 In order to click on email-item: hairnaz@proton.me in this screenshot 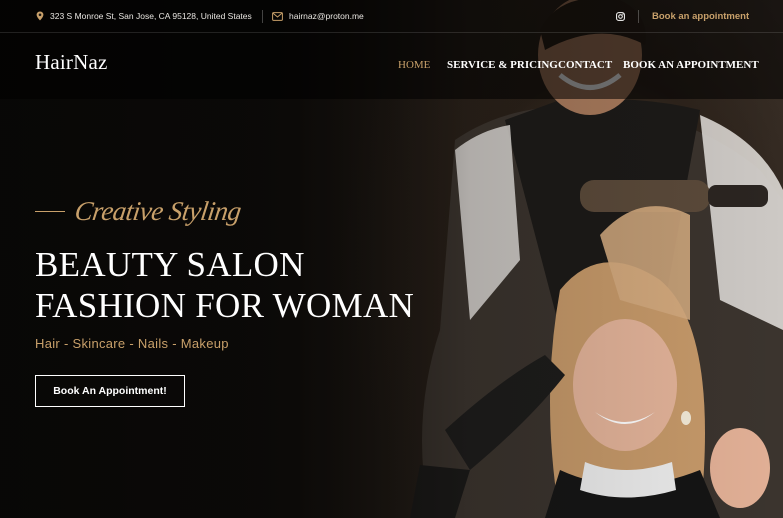, I will do `click(318, 16)`.